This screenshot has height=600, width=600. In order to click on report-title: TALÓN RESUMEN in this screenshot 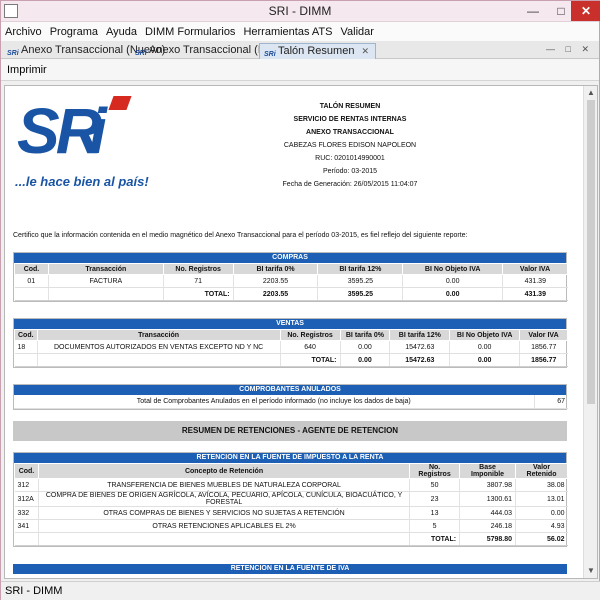, I will do `click(350, 106)`.